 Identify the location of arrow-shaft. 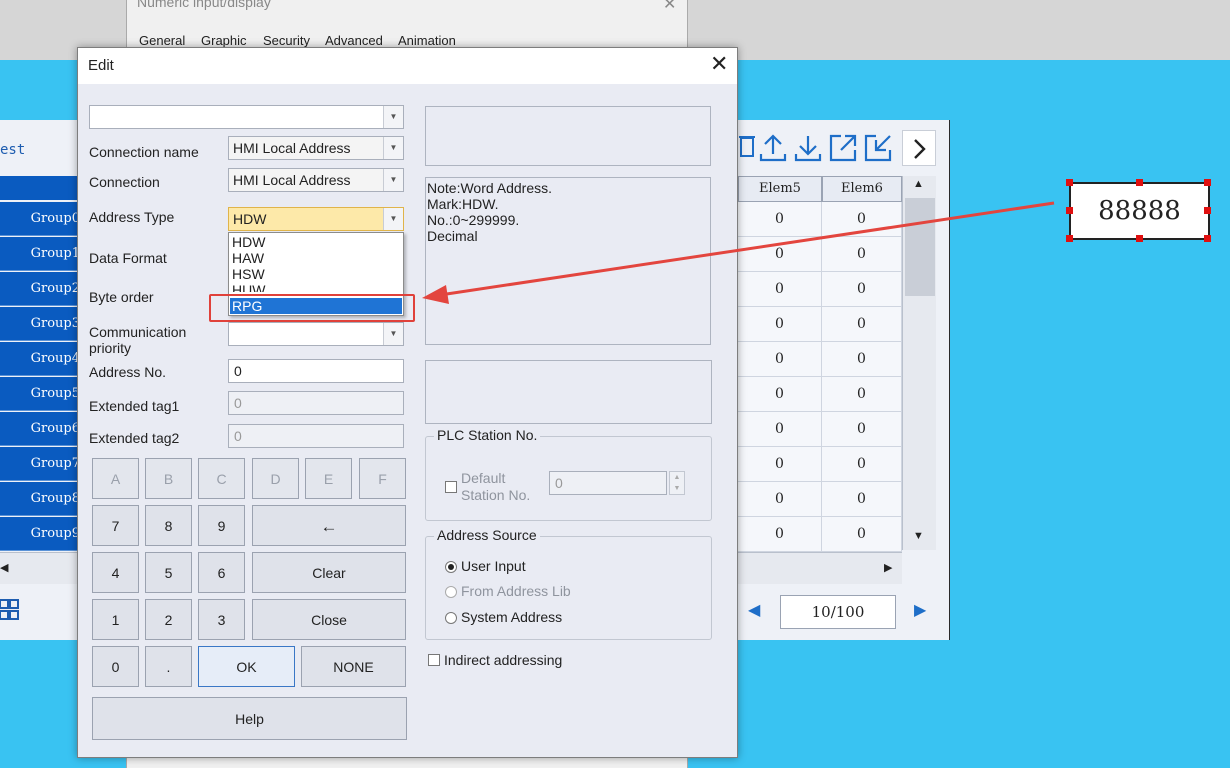
(747, 249).